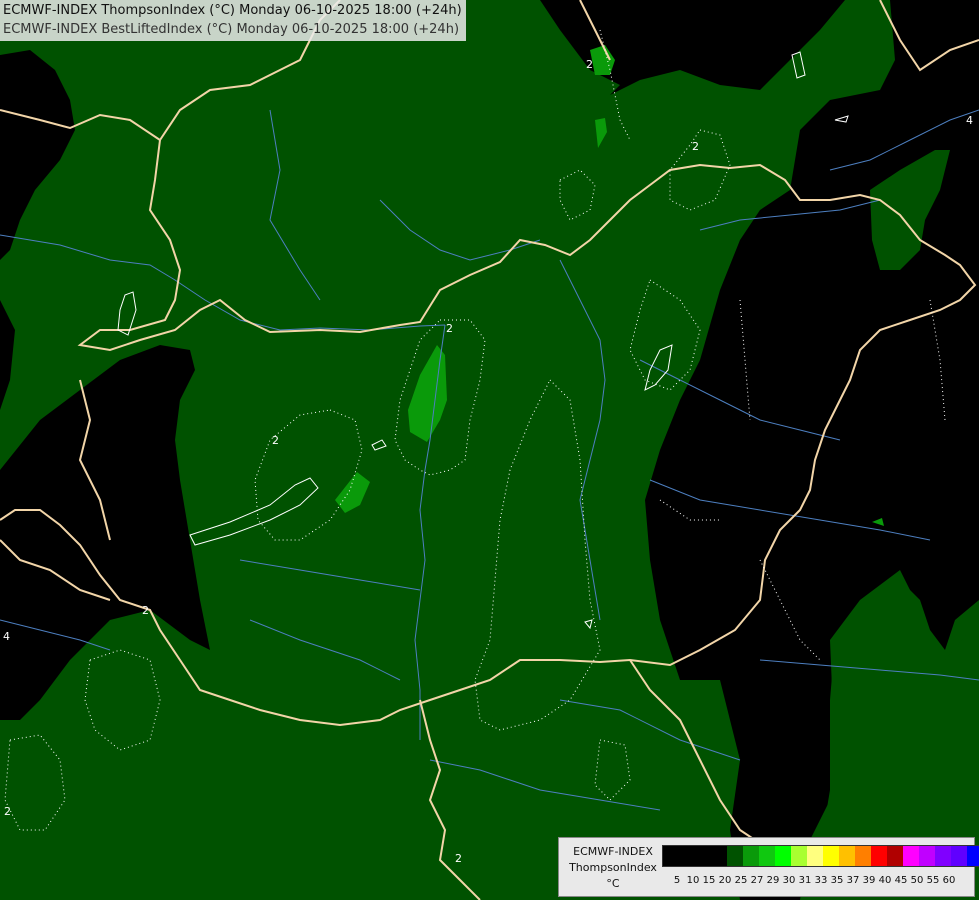  What do you see at coordinates (917, 880) in the screenshot?
I see `legend-tick: 50` at bounding box center [917, 880].